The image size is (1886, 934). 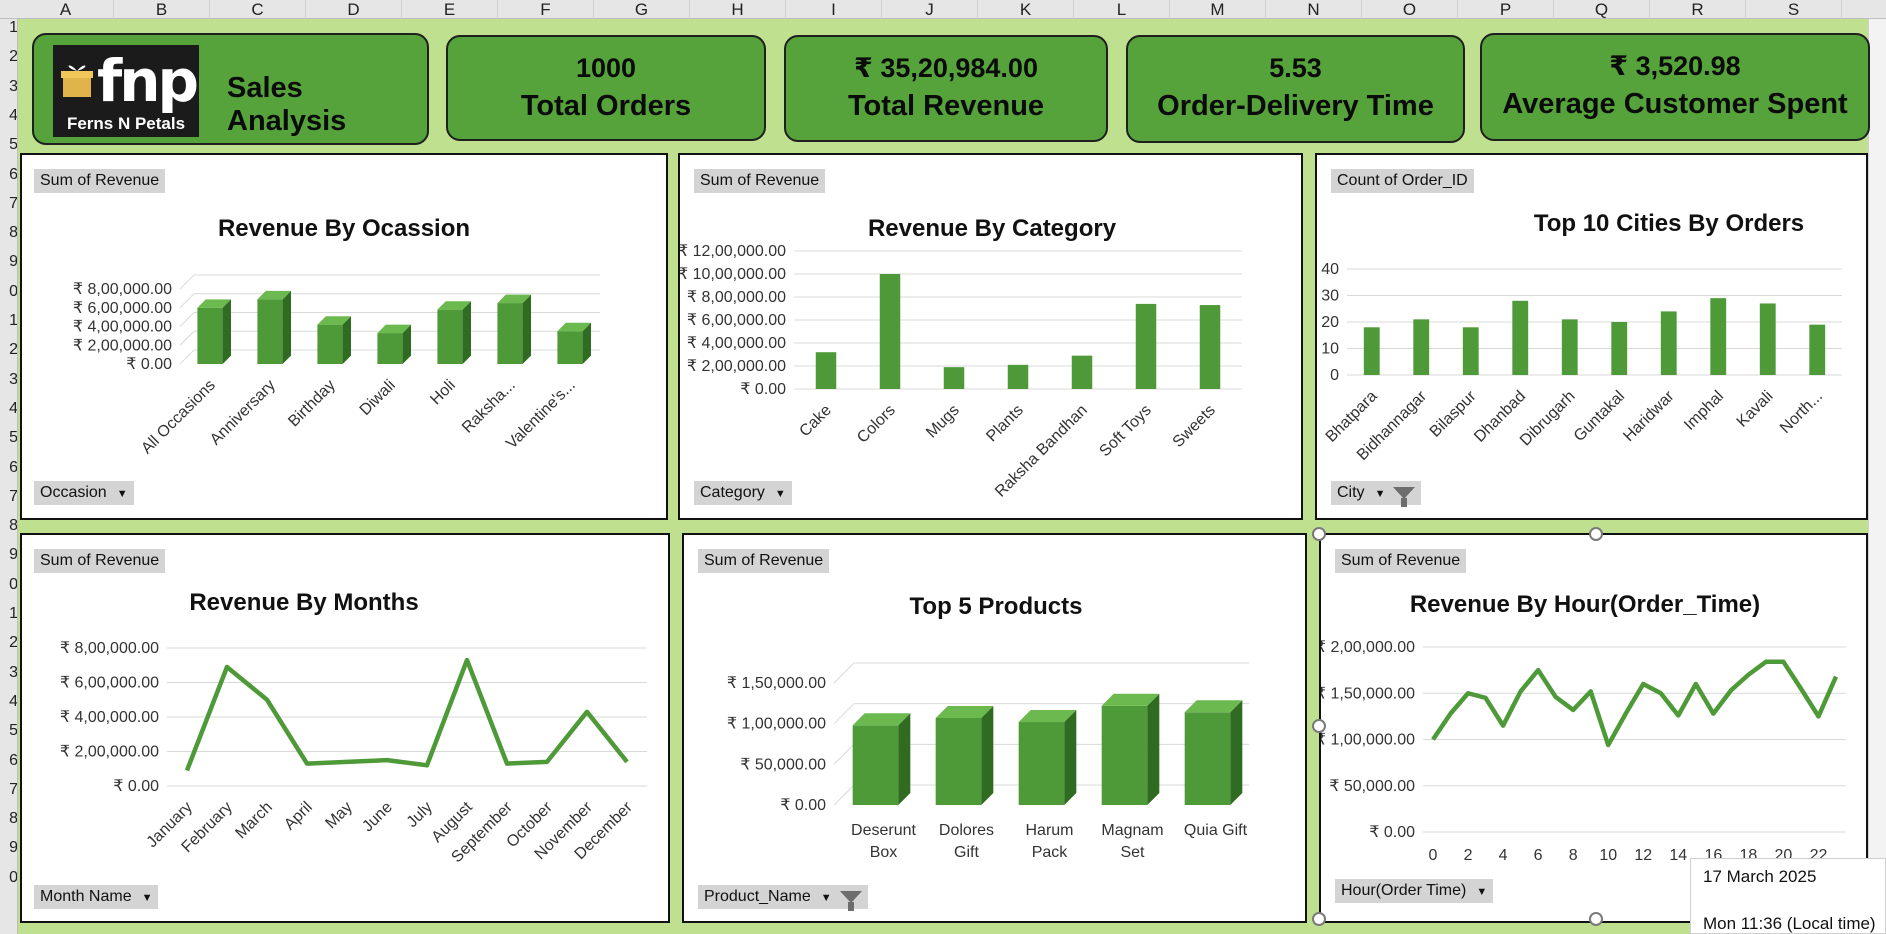 I want to click on column-letter: N, so click(x=1314, y=9).